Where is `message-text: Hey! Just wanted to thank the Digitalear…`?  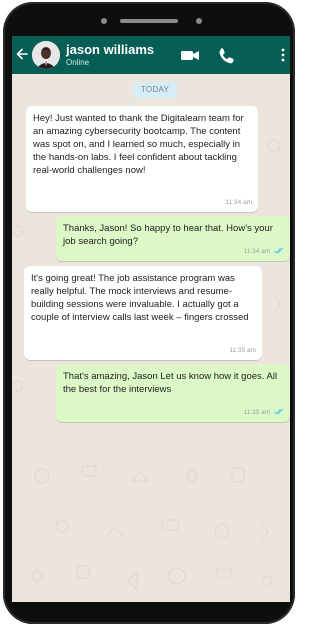
message-text: Hey! Just wanted to thank the Digitalear… is located at coordinates (138, 144).